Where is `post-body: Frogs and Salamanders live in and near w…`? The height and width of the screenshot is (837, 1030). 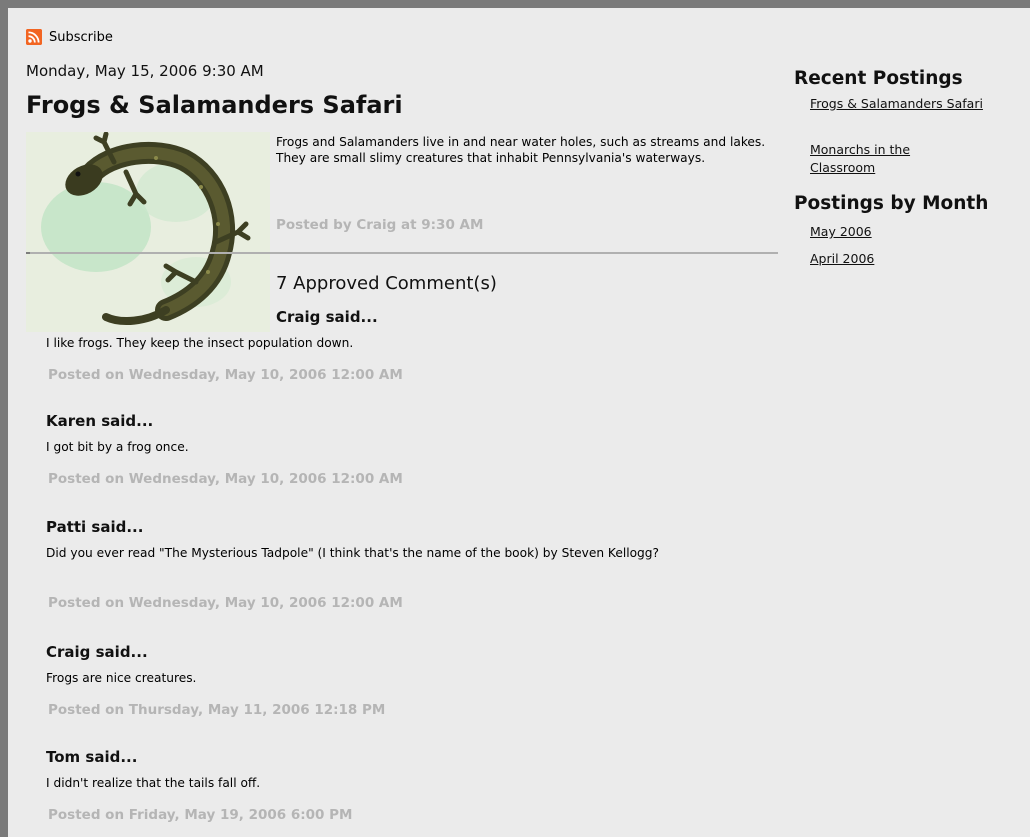
post-body: Frogs and Salamanders live in and near w… is located at coordinates (521, 150).